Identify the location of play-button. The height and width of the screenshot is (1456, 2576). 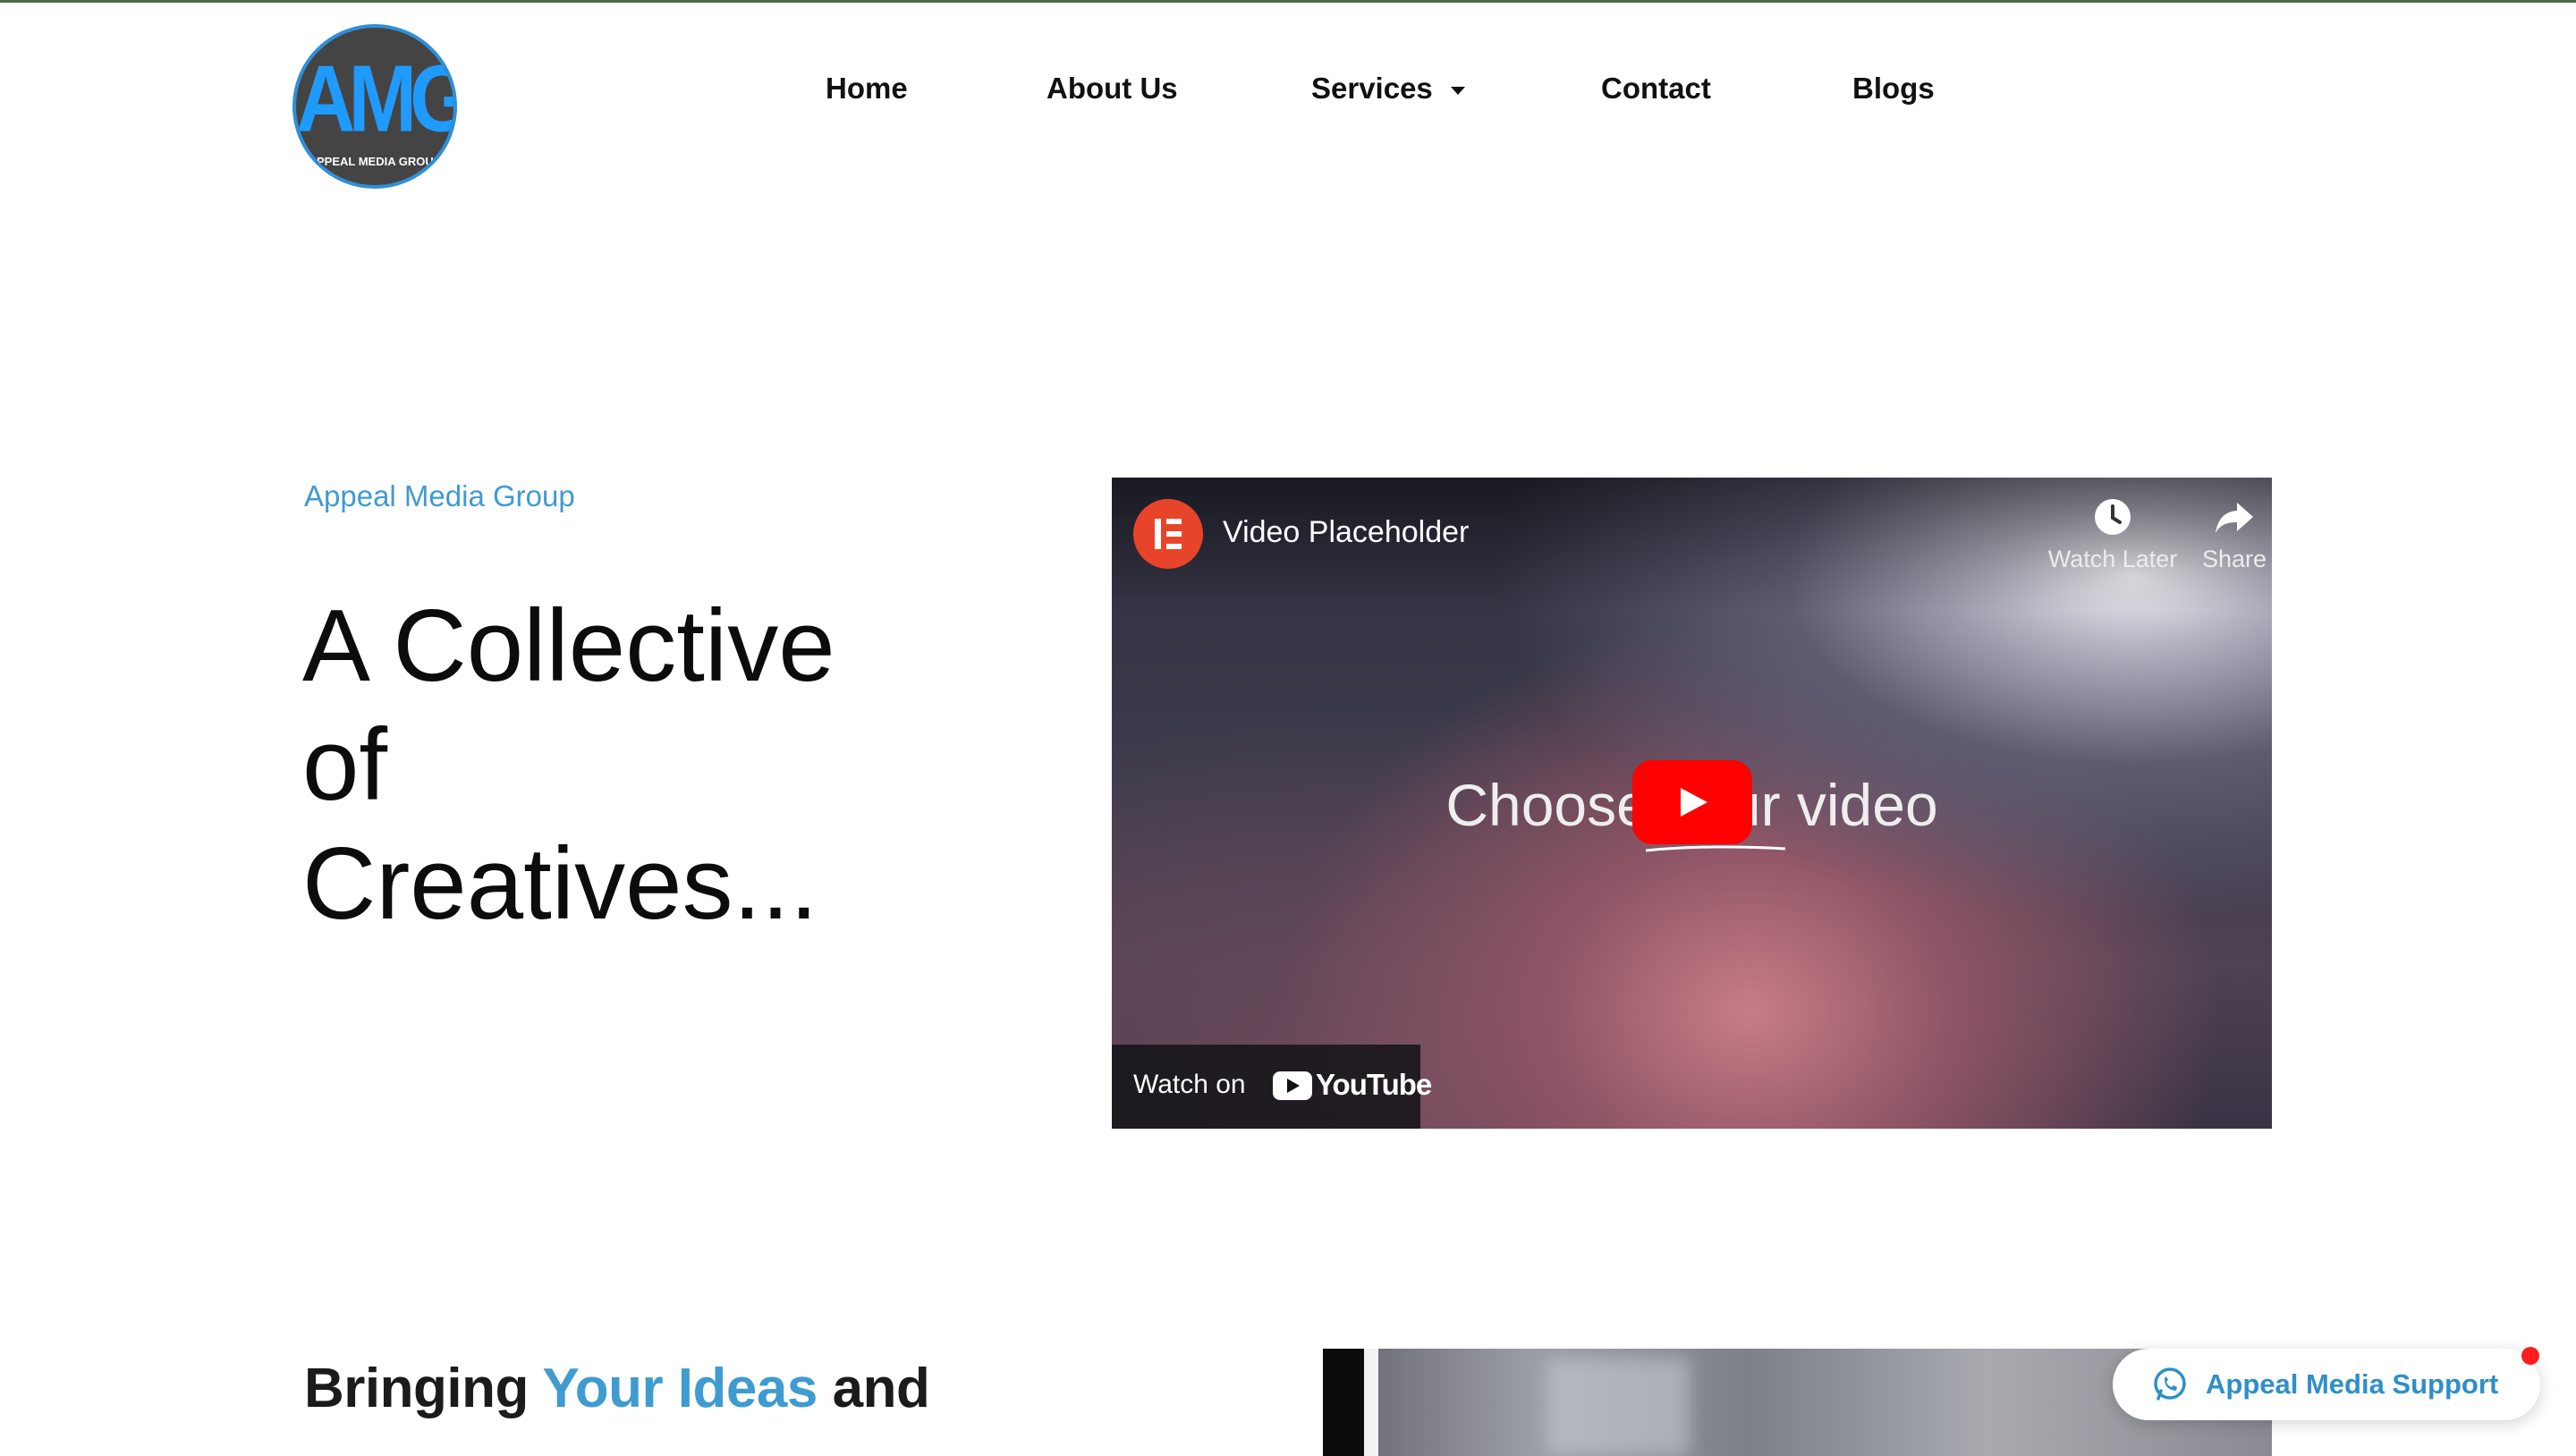
(1692, 802).